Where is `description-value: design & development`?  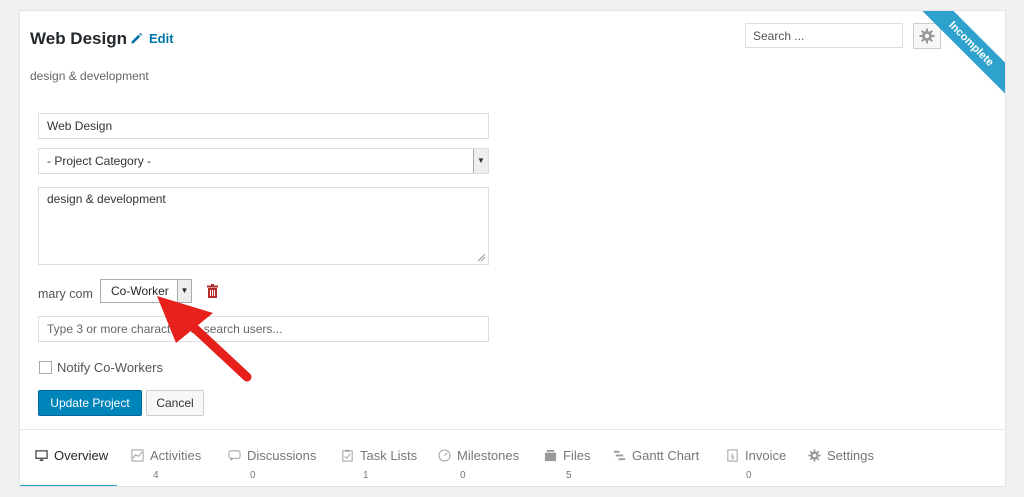
description-value: design & development is located at coordinates (106, 199).